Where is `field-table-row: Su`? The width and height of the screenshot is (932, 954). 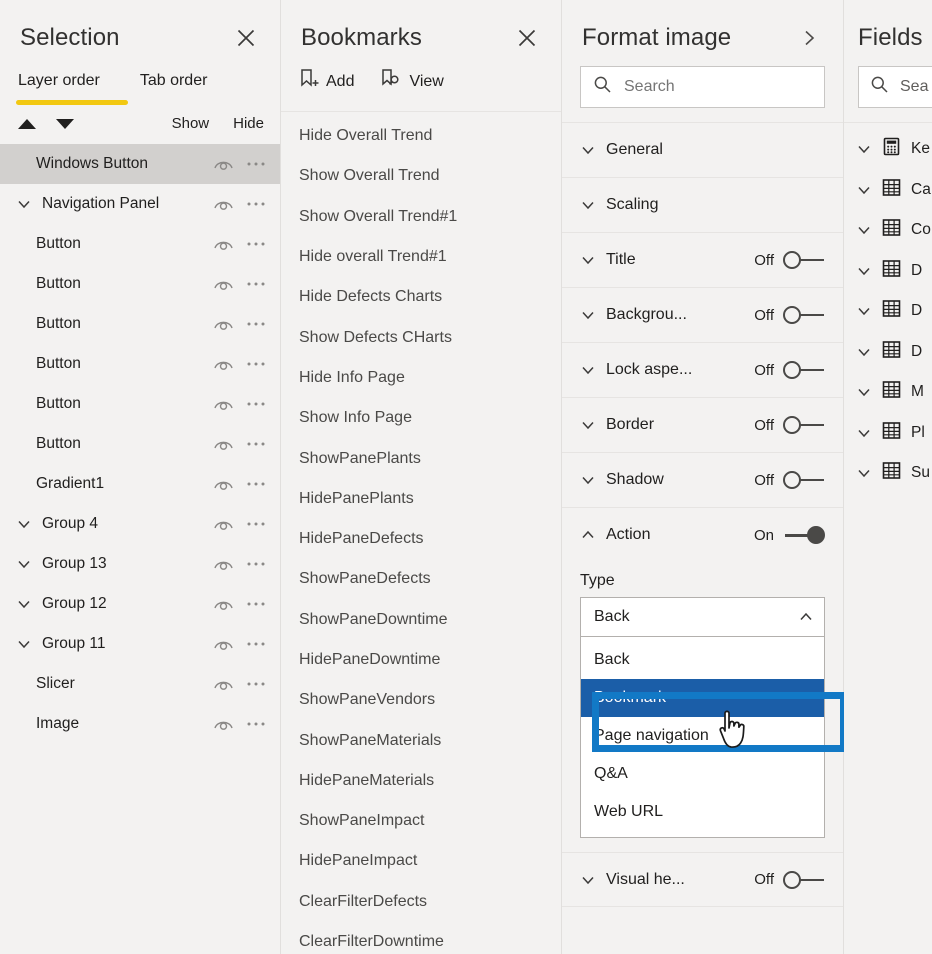
field-table-row: Su is located at coordinates (888, 473).